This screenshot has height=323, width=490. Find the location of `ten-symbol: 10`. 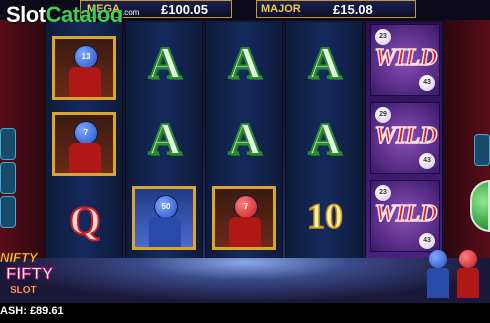

ten-symbol: 10 is located at coordinates (325, 216).